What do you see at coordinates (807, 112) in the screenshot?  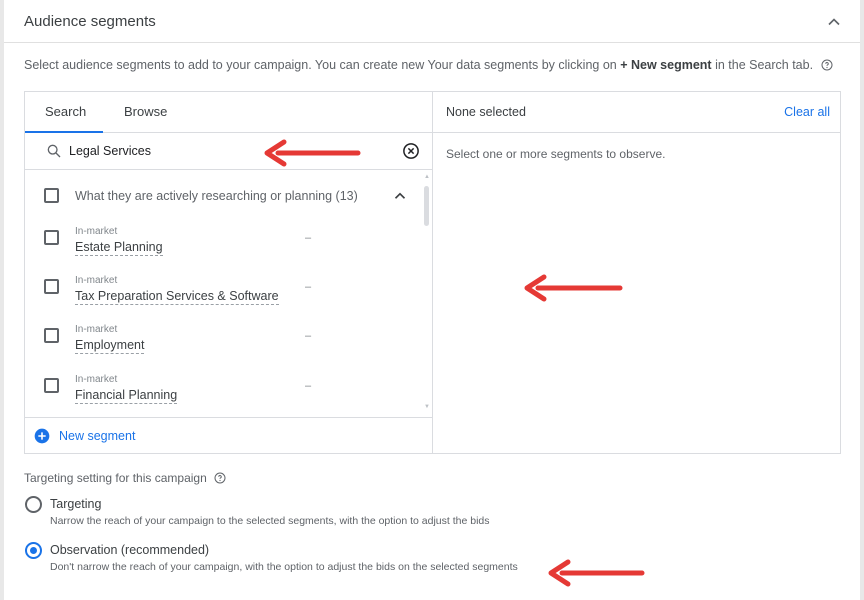 I see `clear-all-link: Clear all` at bounding box center [807, 112].